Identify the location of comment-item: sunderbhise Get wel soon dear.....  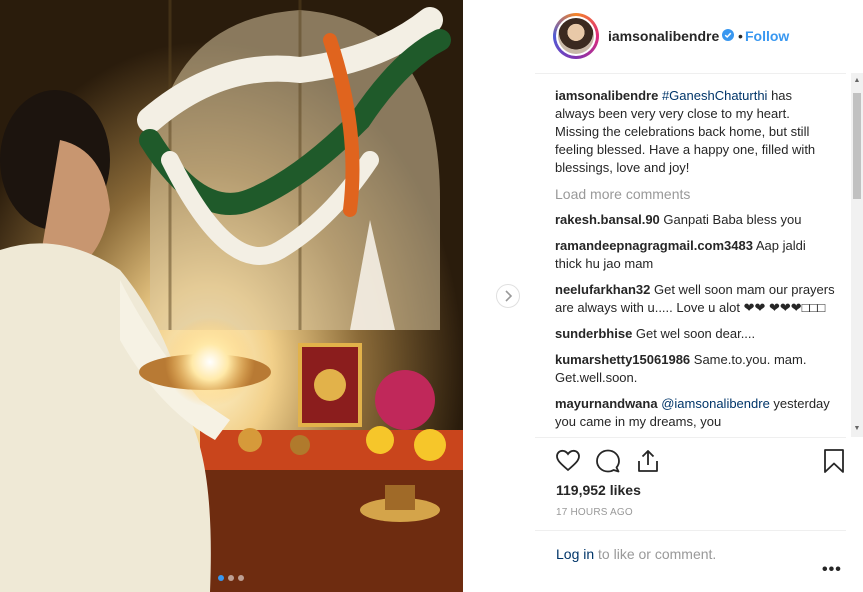
(695, 334).